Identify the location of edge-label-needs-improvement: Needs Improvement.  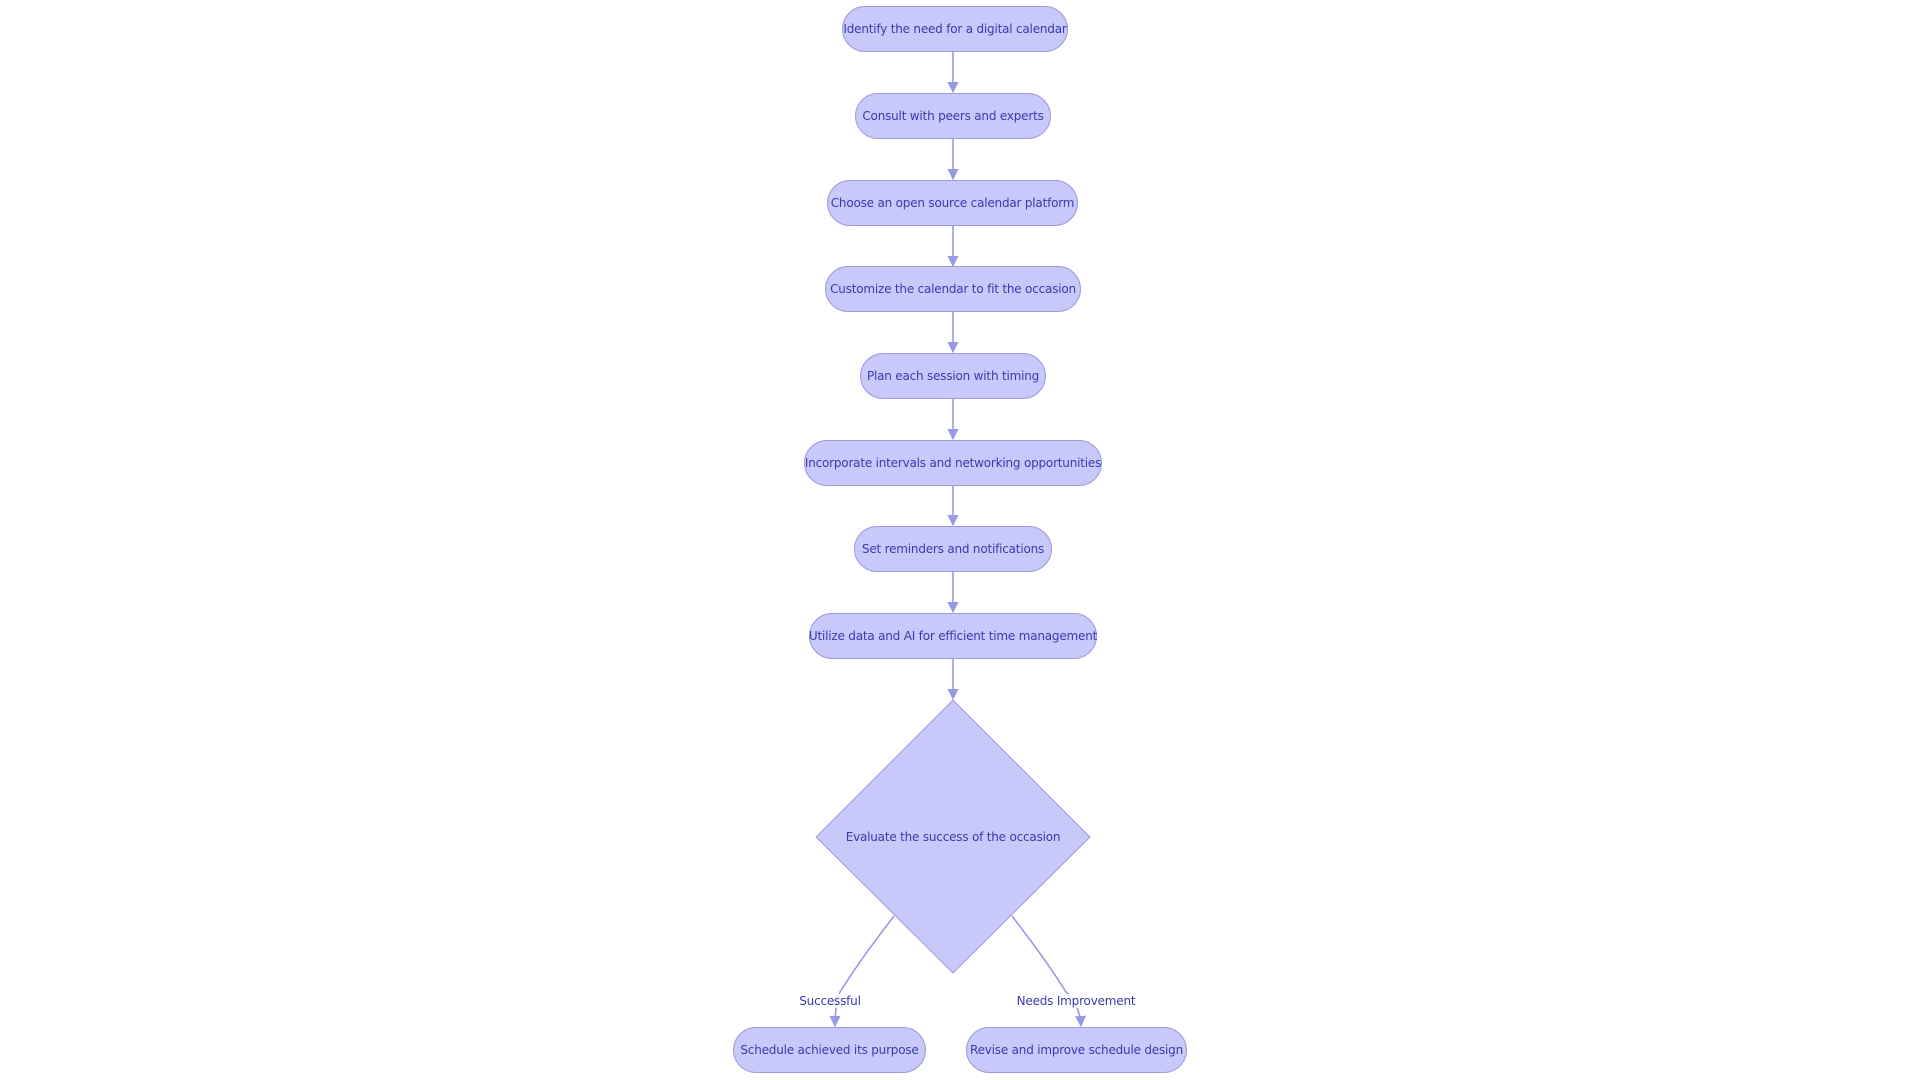
(1076, 1001).